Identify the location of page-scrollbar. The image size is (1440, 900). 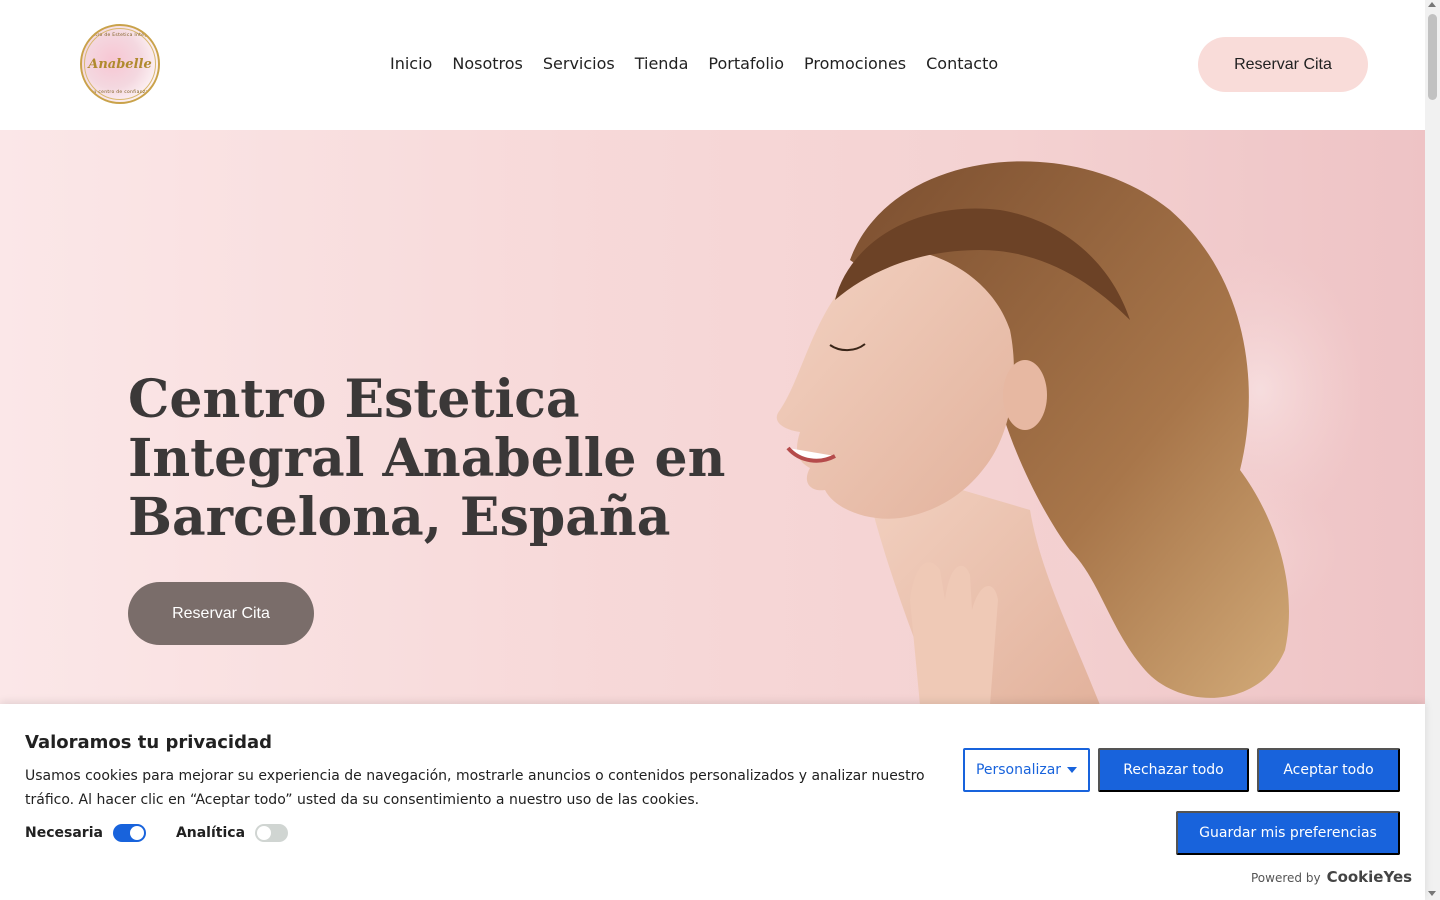
(1432, 450).